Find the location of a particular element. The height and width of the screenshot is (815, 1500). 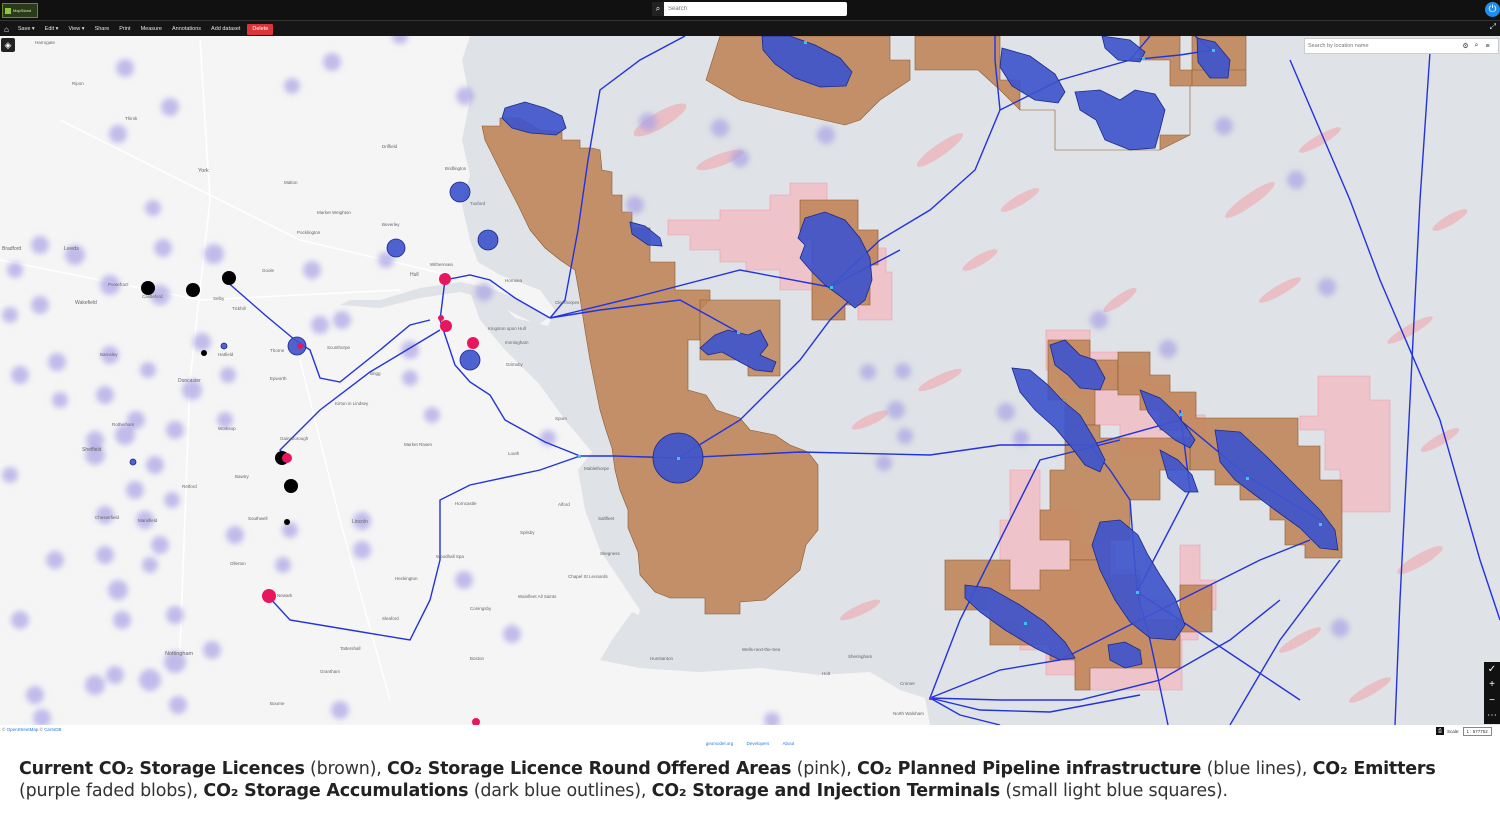

more-icon: ⋯ is located at coordinates (1492, 716).